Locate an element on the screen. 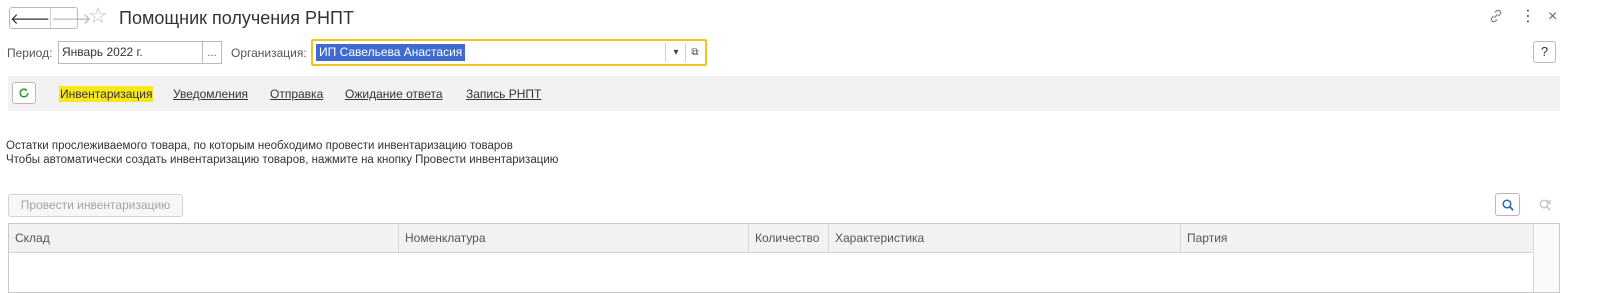 The height and width of the screenshot is (293, 1600). column-header-nomenclature: Номенклатура is located at coordinates (573, 238).